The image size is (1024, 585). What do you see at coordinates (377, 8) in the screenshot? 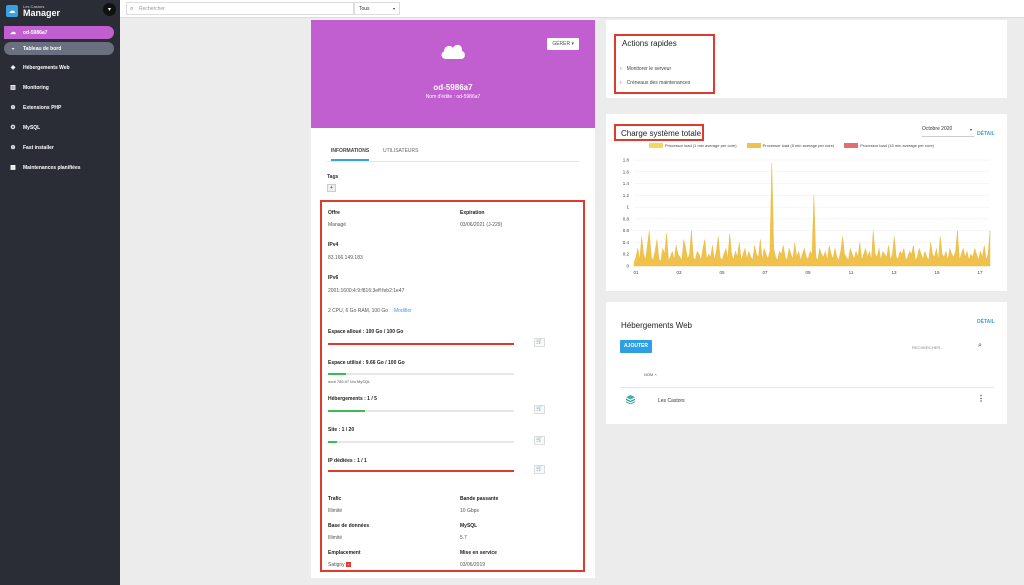
I see `filter-select: Tous ▾` at bounding box center [377, 8].